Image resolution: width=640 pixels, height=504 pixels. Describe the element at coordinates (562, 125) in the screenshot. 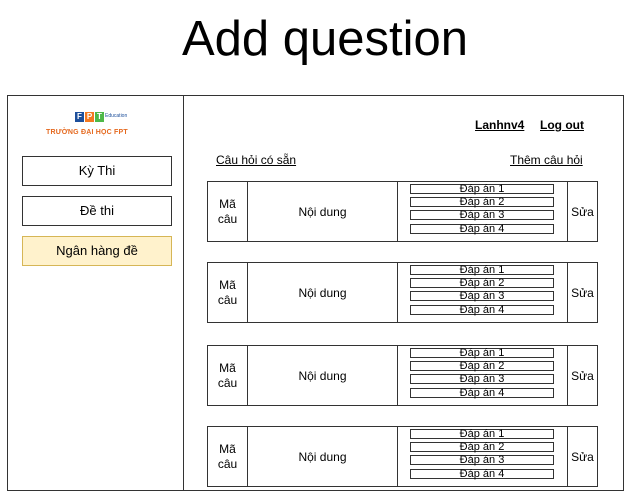

I see `logout-link: Log out` at that location.